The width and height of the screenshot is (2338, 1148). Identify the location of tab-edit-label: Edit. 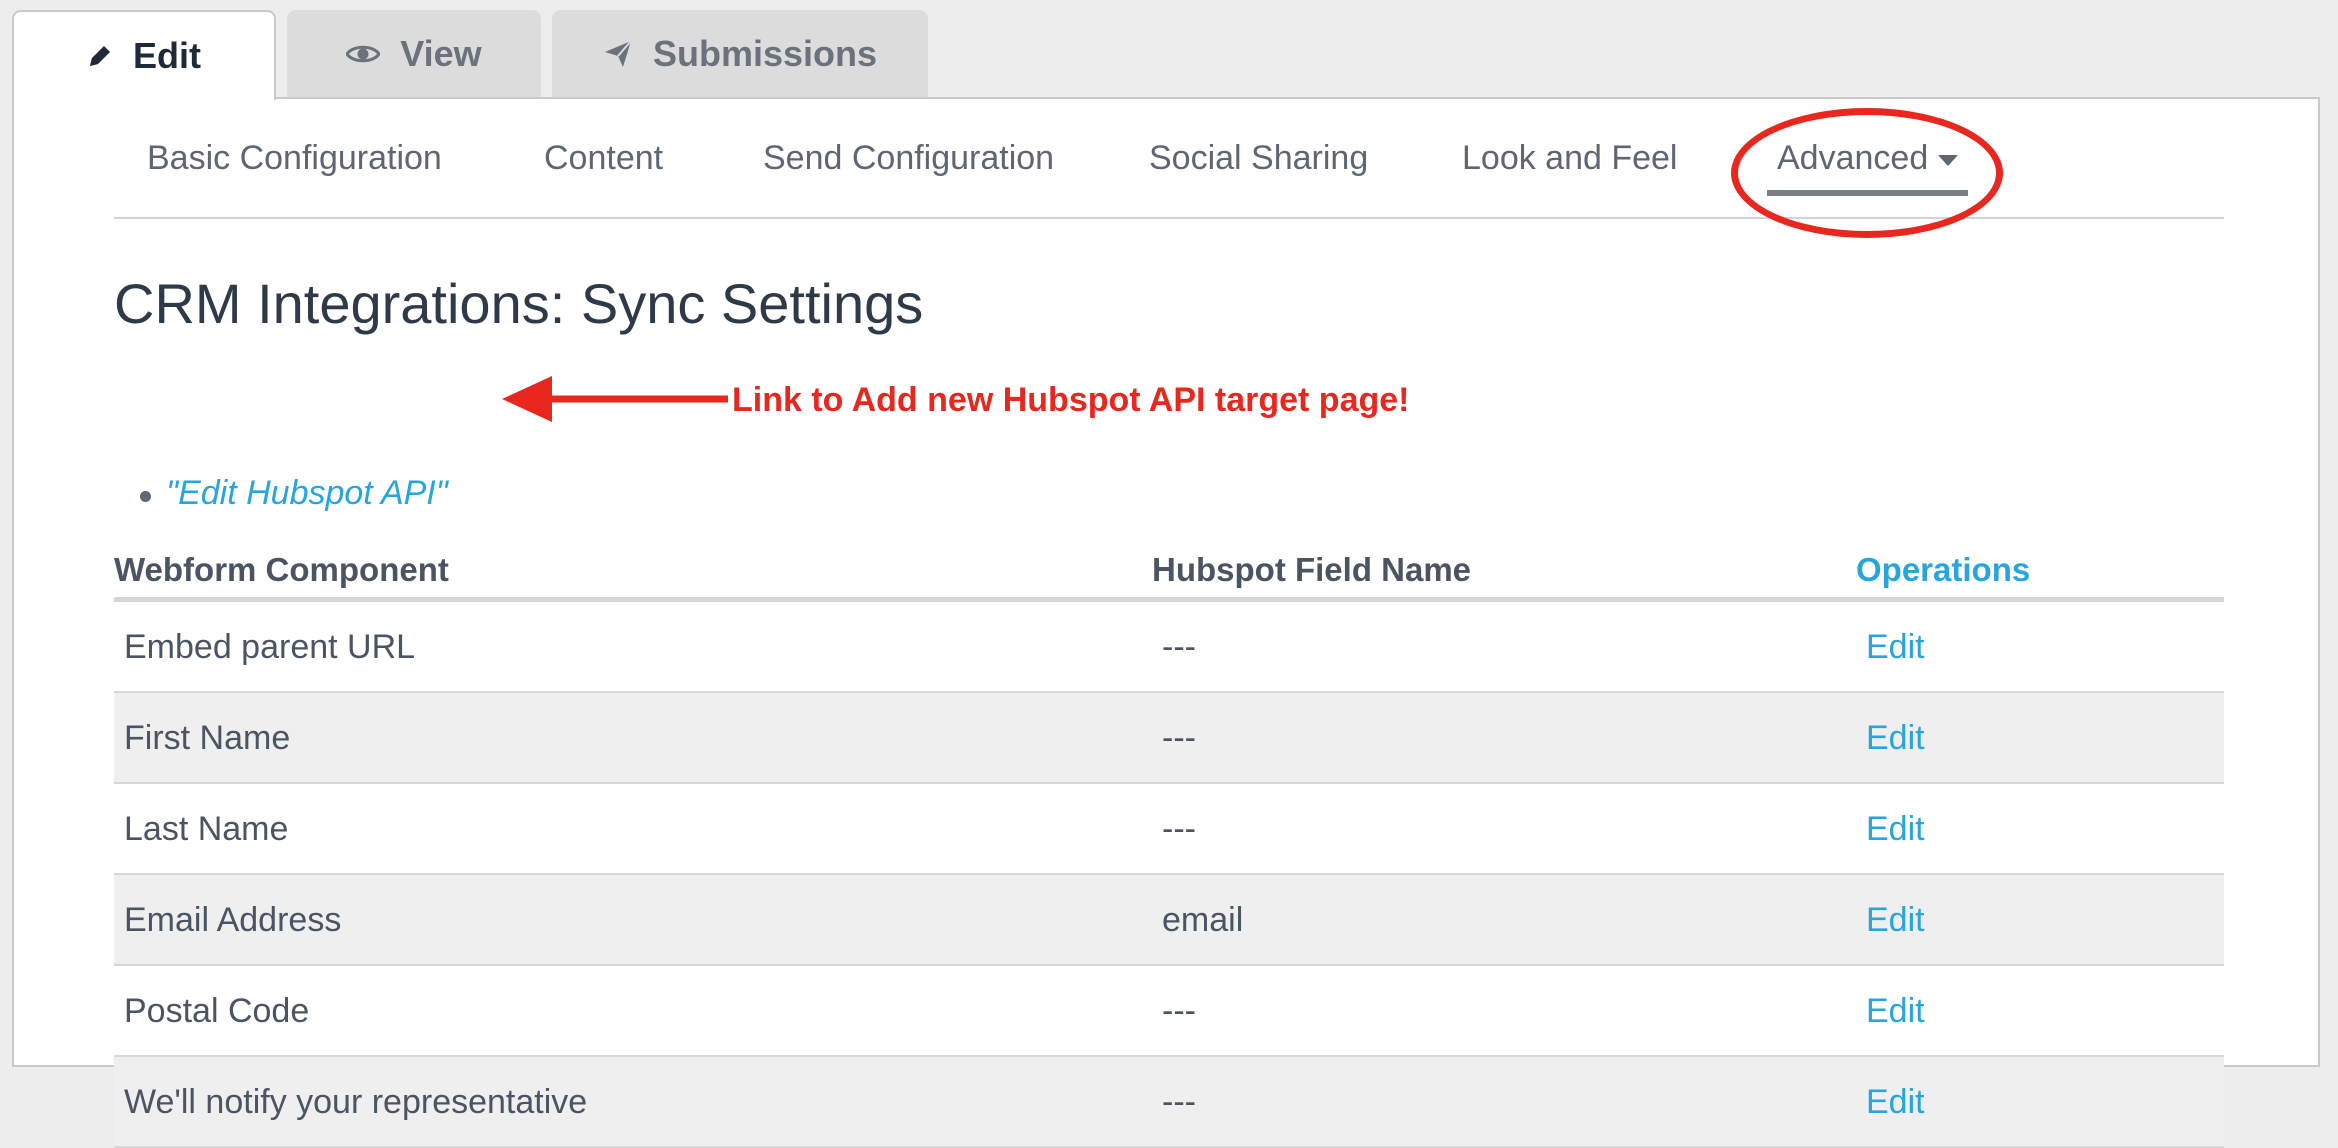
(167, 55).